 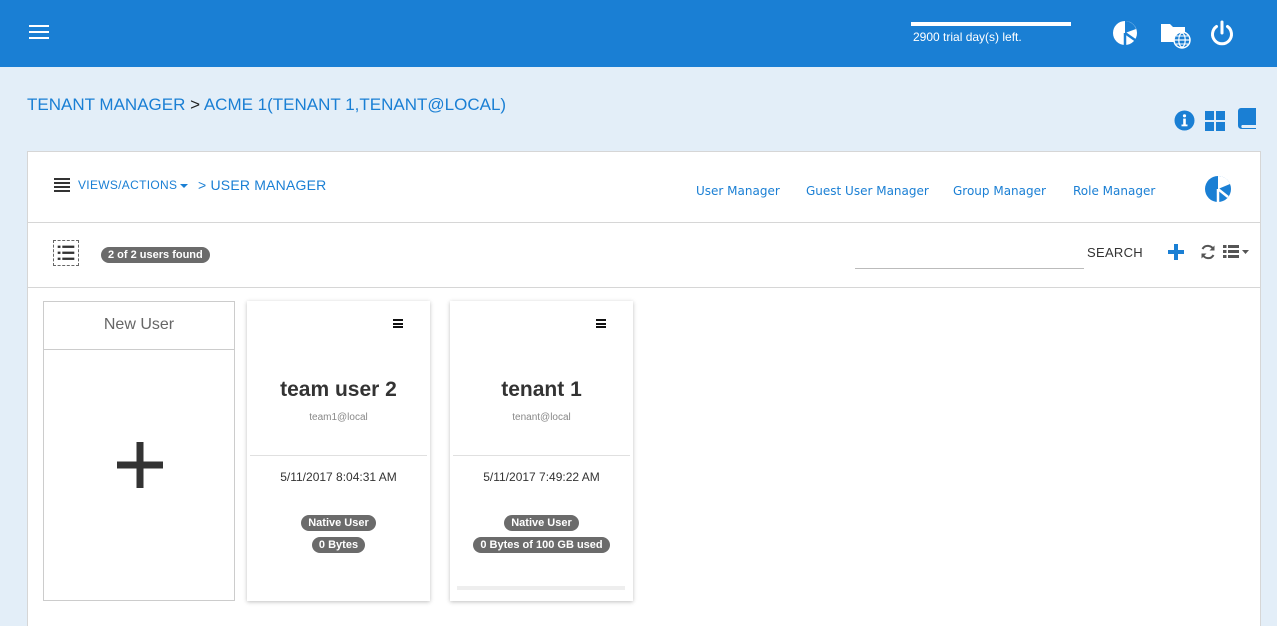 I want to click on sub-breadcrumb: > USER MANAGER, so click(x=262, y=185).